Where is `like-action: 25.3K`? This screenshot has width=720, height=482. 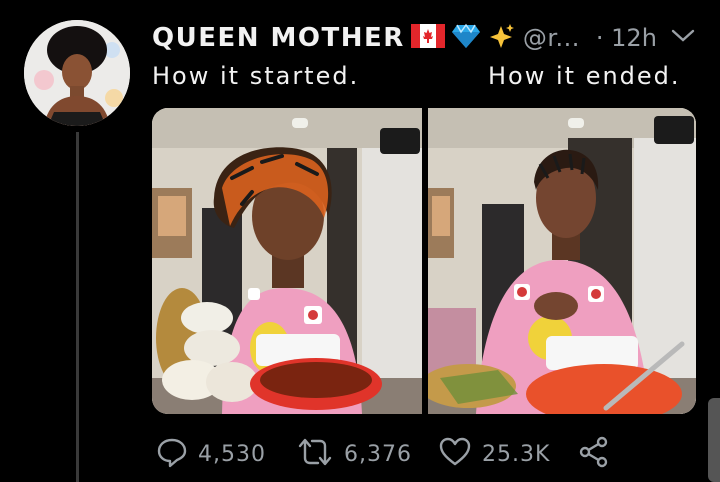 like-action: 25.3K is located at coordinates (494, 454).